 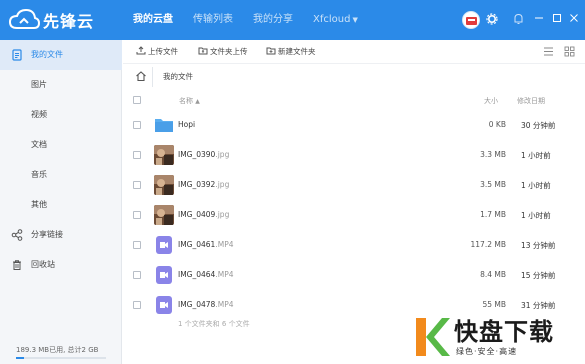 I want to click on share-icon, so click(x=17, y=235).